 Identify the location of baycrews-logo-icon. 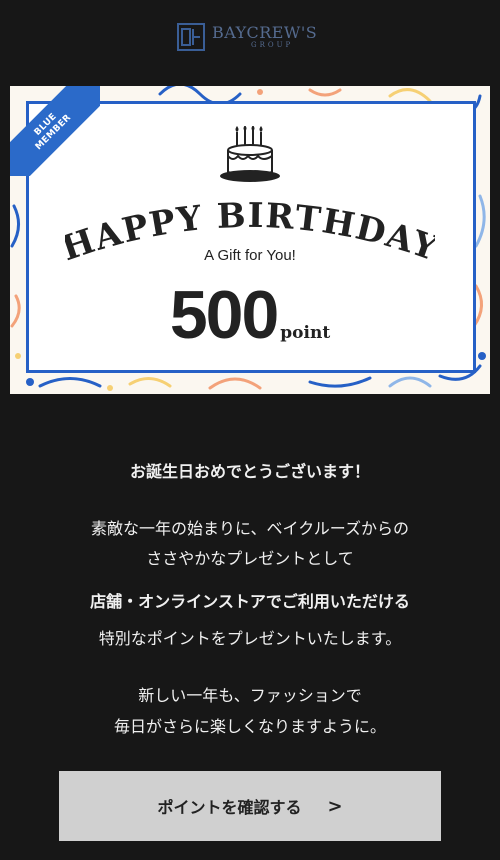
(191, 37).